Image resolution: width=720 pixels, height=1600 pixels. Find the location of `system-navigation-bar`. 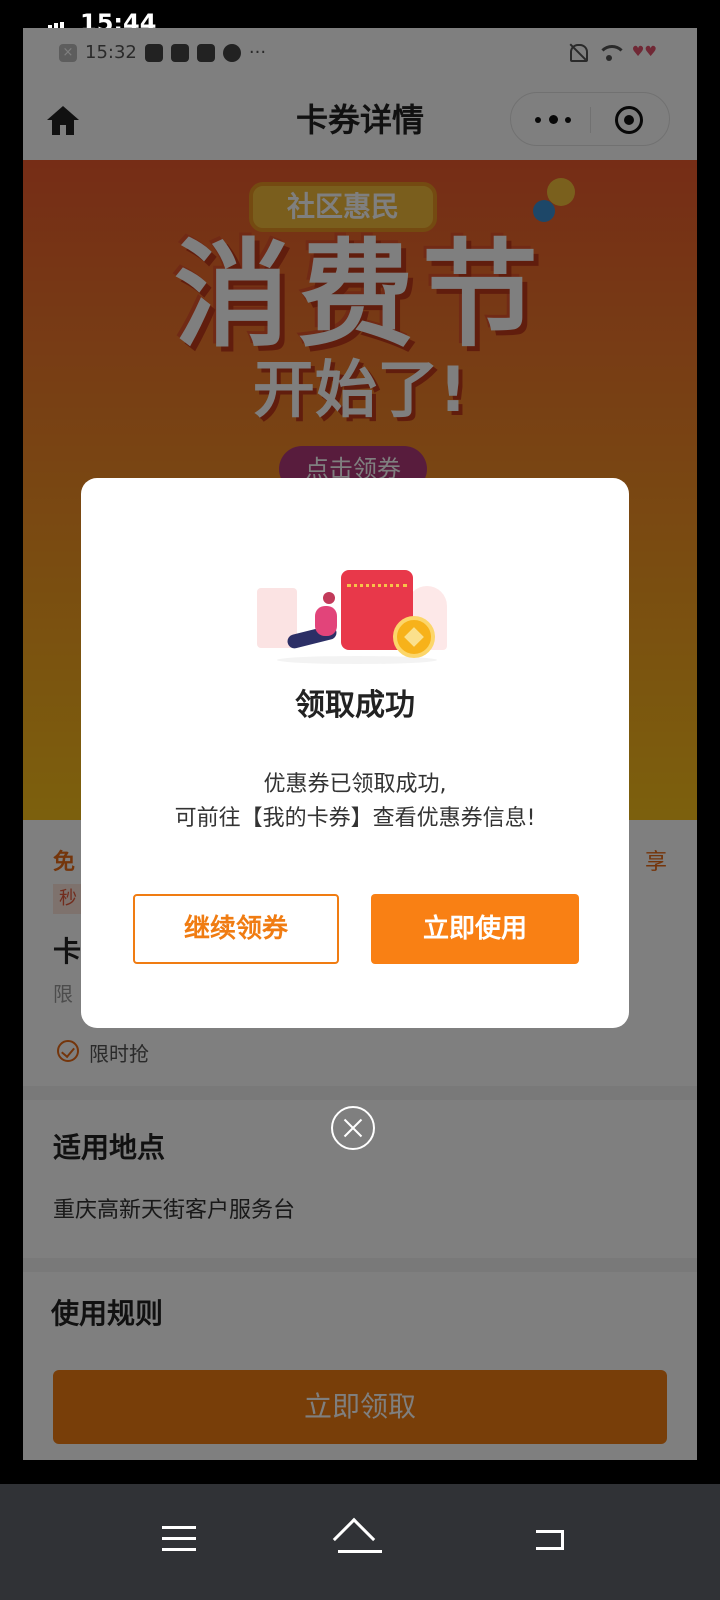

system-navigation-bar is located at coordinates (360, 1542).